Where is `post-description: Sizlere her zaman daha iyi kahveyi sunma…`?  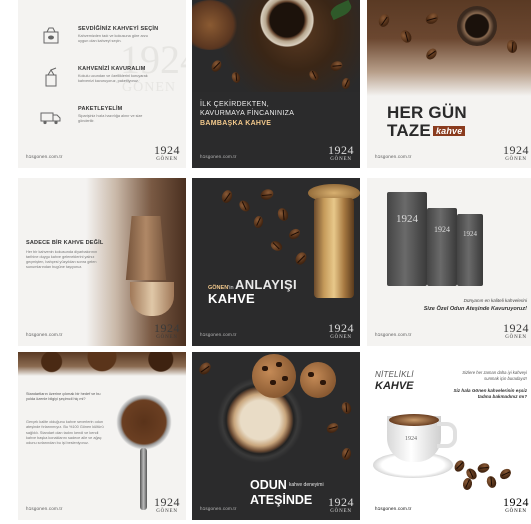
post-description: Sizlere her zaman daha iyi kahveyi sunma… is located at coordinates (494, 375).